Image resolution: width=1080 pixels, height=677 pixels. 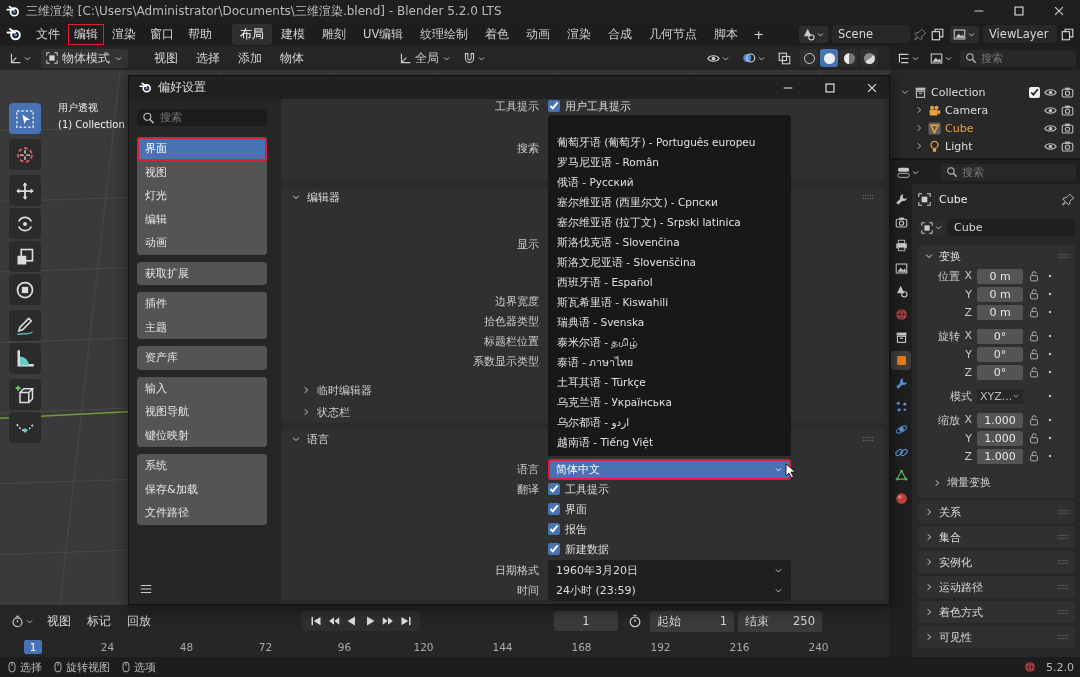 What do you see at coordinates (1000, 372) in the screenshot?
I see `number-field: 0°` at bounding box center [1000, 372].